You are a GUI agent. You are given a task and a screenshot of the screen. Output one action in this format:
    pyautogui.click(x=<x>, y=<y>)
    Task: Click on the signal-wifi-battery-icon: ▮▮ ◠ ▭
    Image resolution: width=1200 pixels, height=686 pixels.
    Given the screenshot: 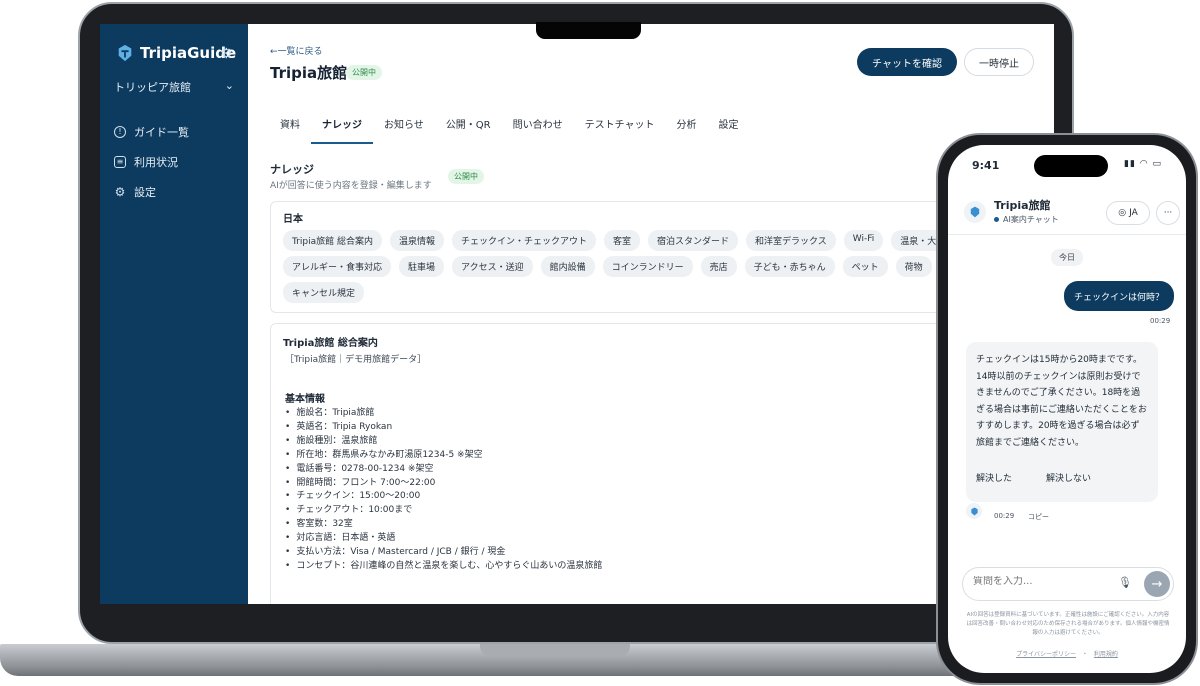 What is the action you would take?
    pyautogui.click(x=1143, y=164)
    